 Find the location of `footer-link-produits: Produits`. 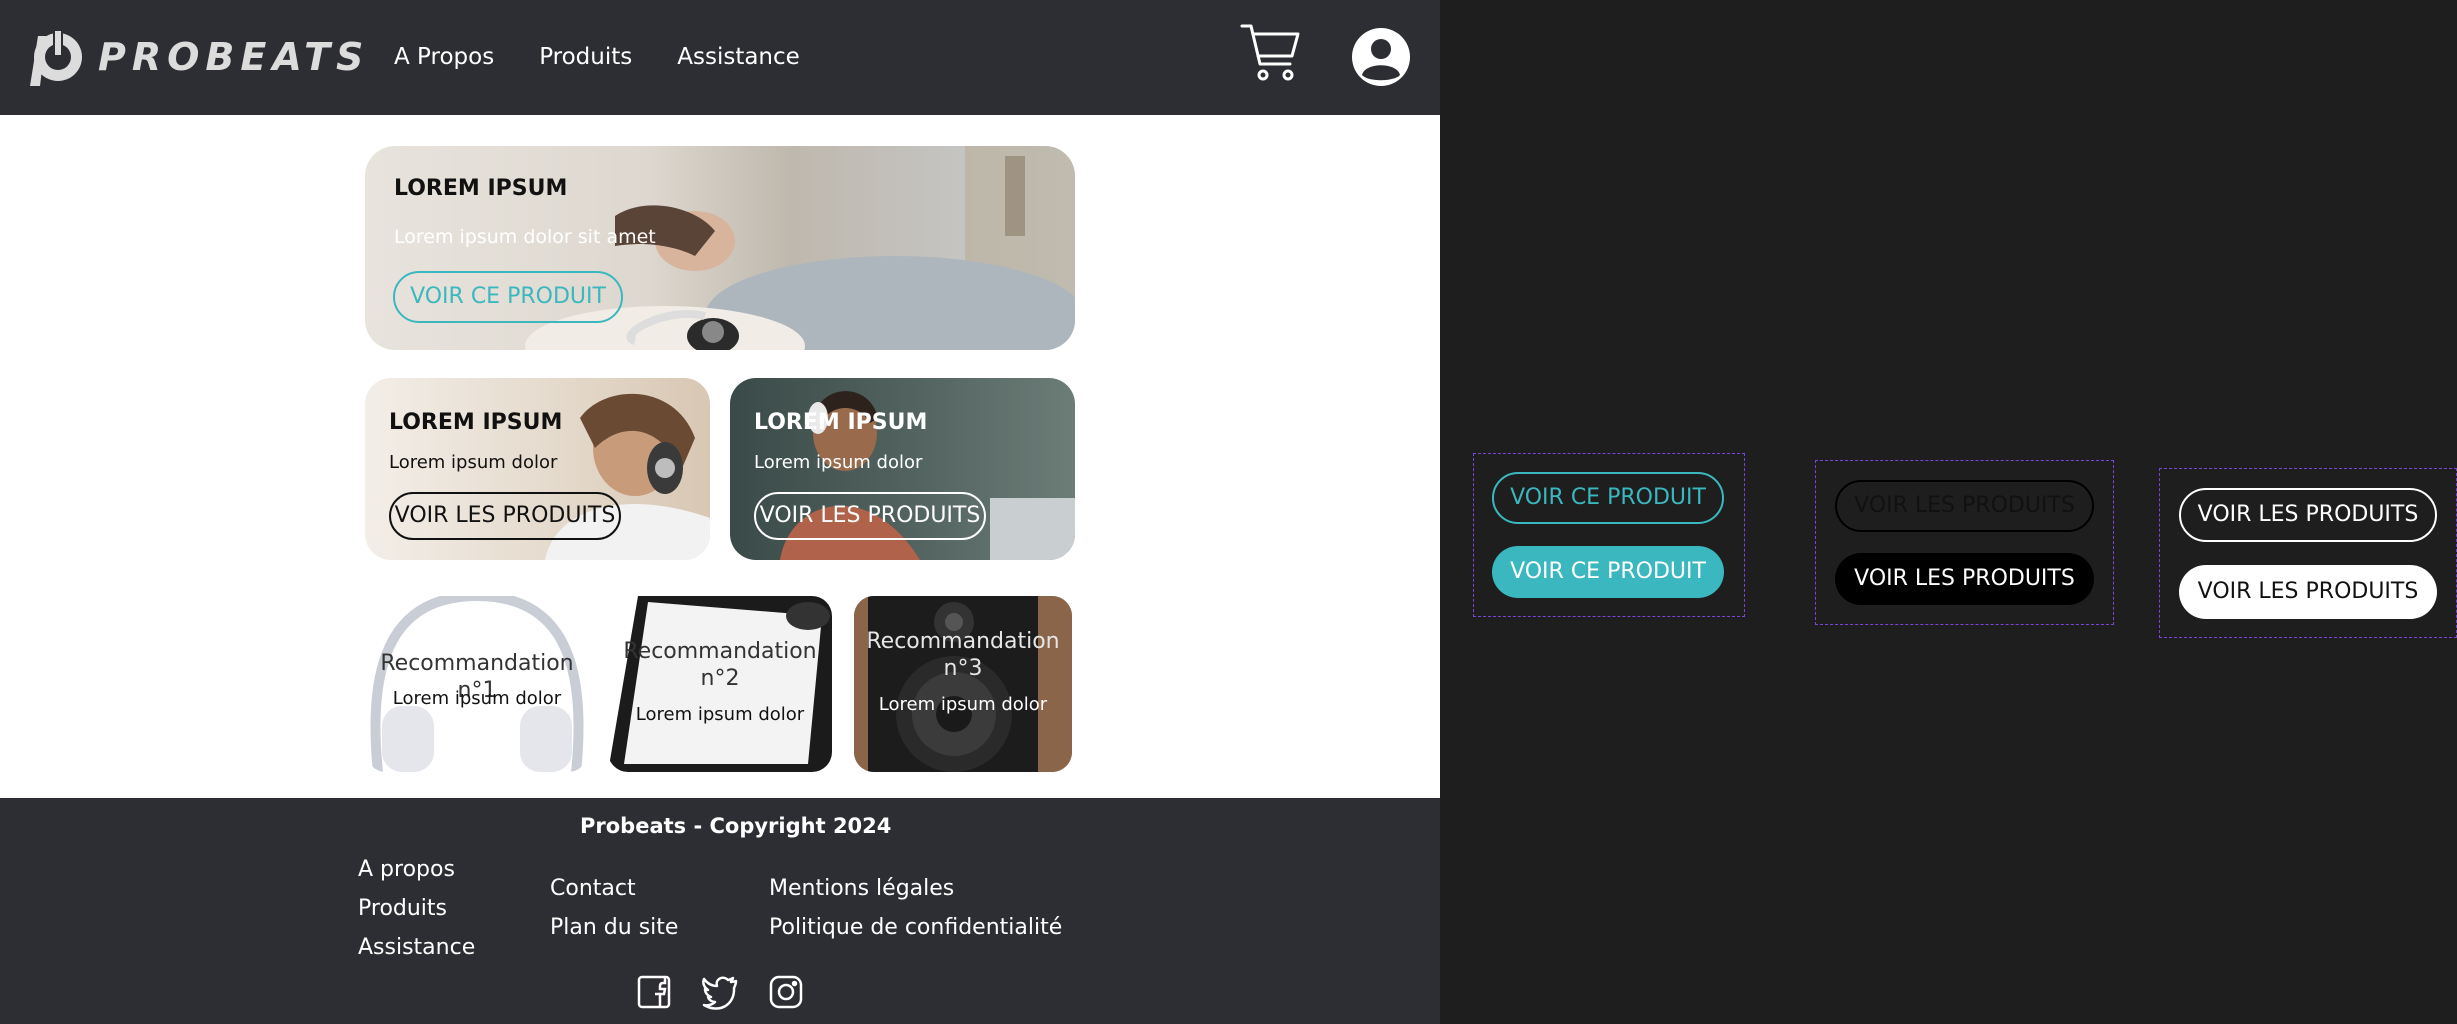

footer-link-produits: Produits is located at coordinates (416, 908).